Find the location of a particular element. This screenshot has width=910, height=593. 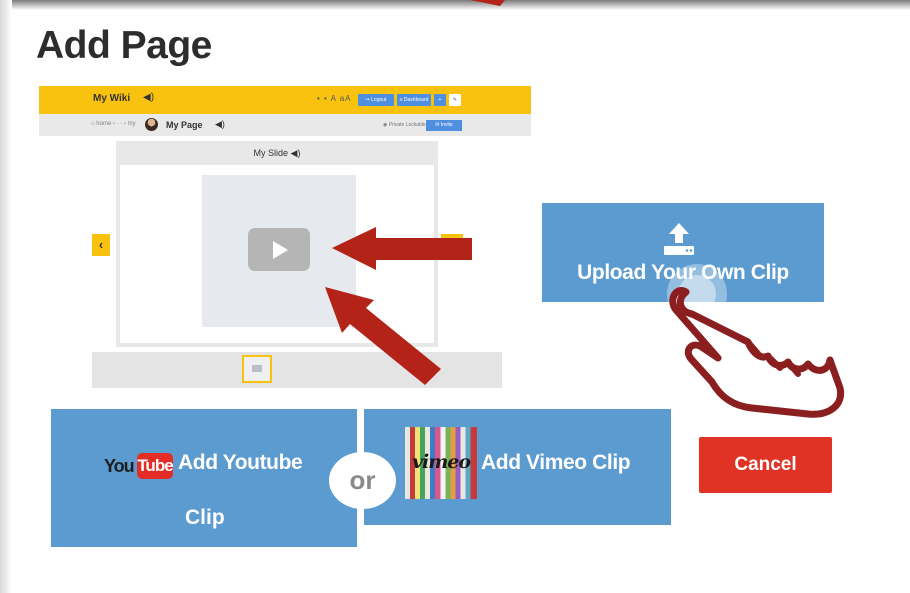

play-icon is located at coordinates (279, 249).